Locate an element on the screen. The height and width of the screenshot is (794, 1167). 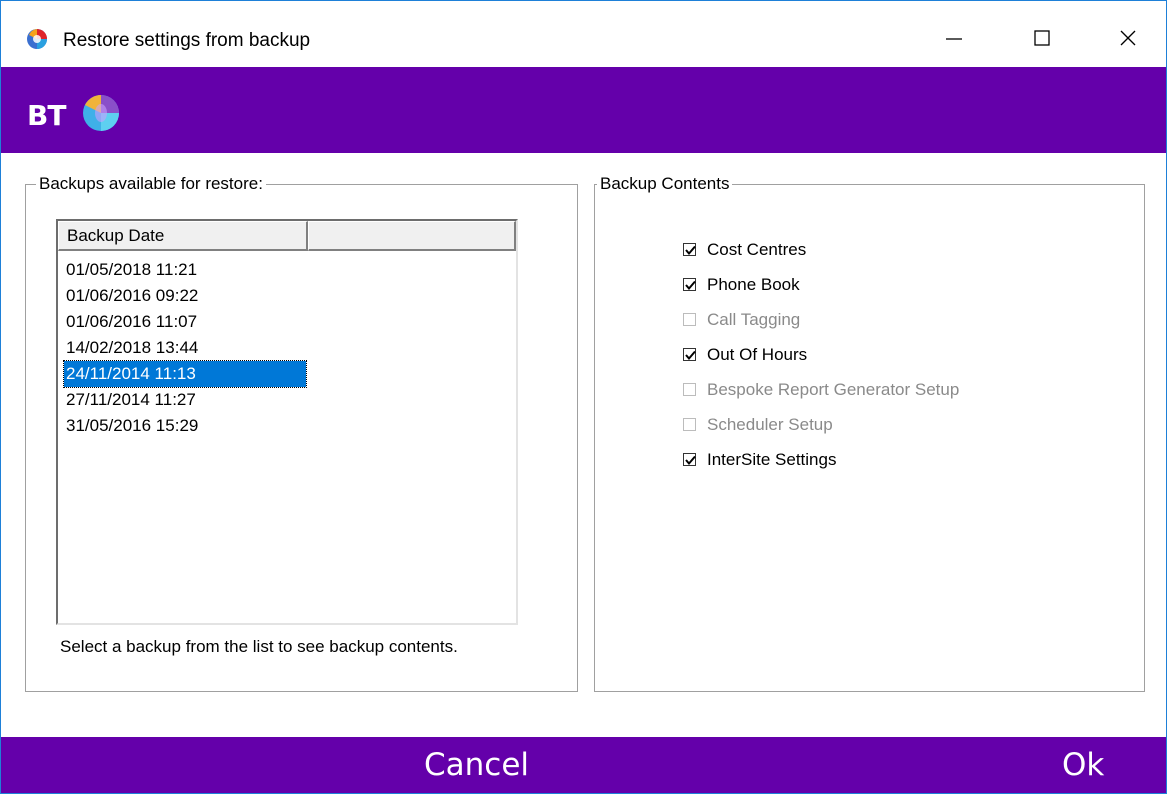
checkbox-phone-book: Phone Book is located at coordinates (821, 284).